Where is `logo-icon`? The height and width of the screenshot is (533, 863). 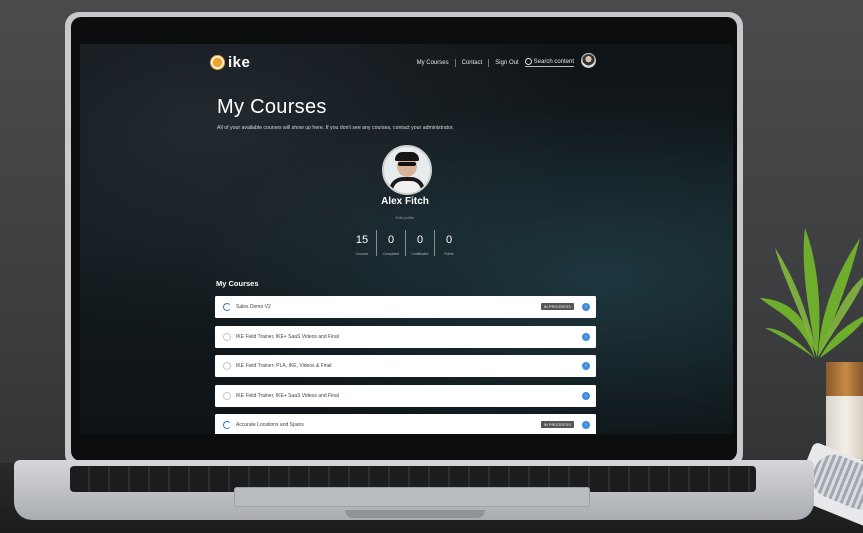 logo-icon is located at coordinates (217, 62).